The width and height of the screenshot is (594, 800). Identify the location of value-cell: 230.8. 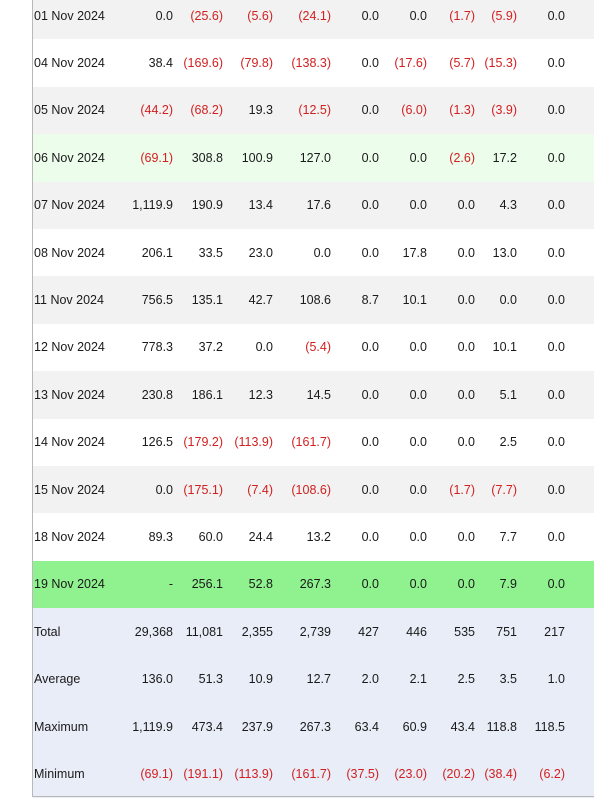
(147, 395).